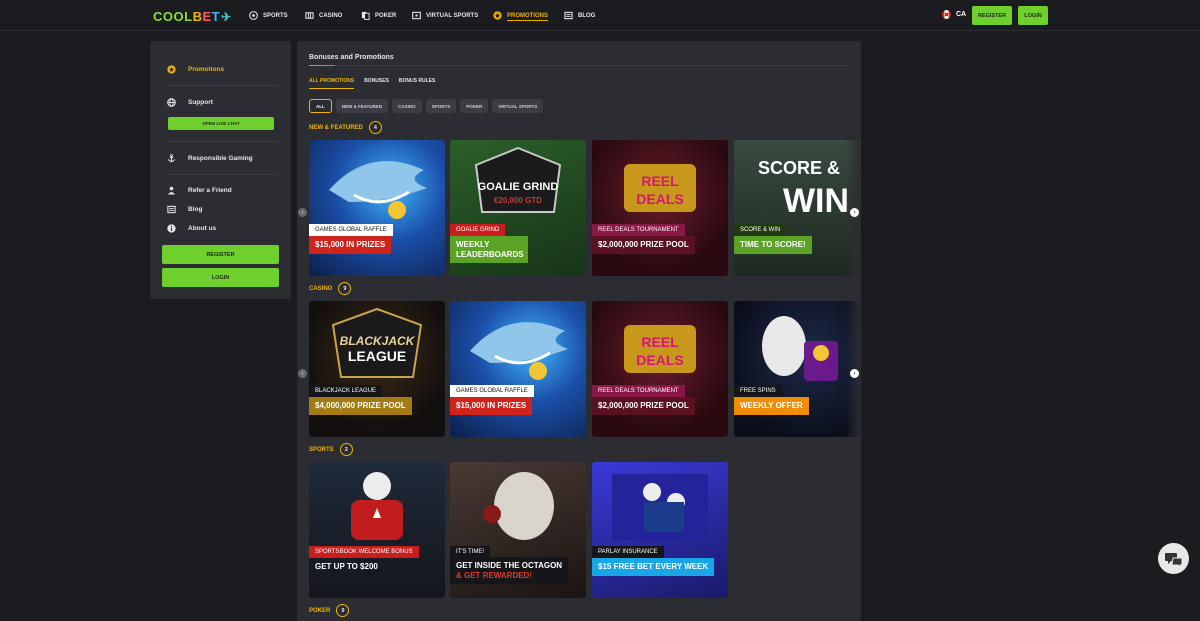 The width and height of the screenshot is (1200, 621). Describe the element at coordinates (521, 15) in the screenshot. I see `nav-promotions: PROMOTIONS` at that location.